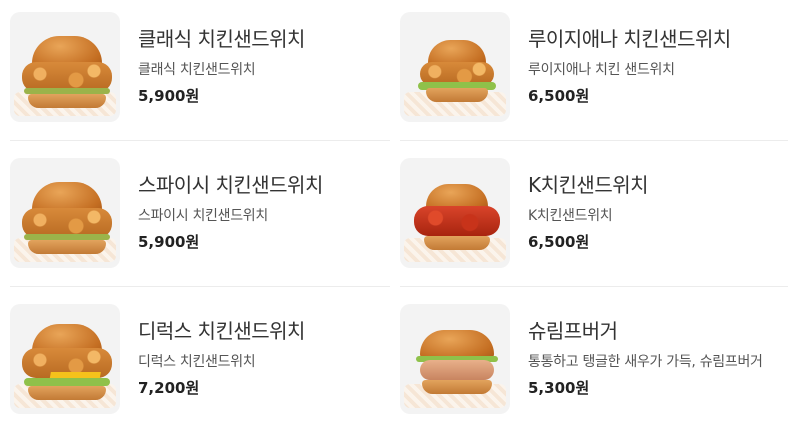  I want to click on menu-item-card: 디럭스 치킨샌드위치 디럭스 치킨샌드위치 7,200원, so click(205, 367).